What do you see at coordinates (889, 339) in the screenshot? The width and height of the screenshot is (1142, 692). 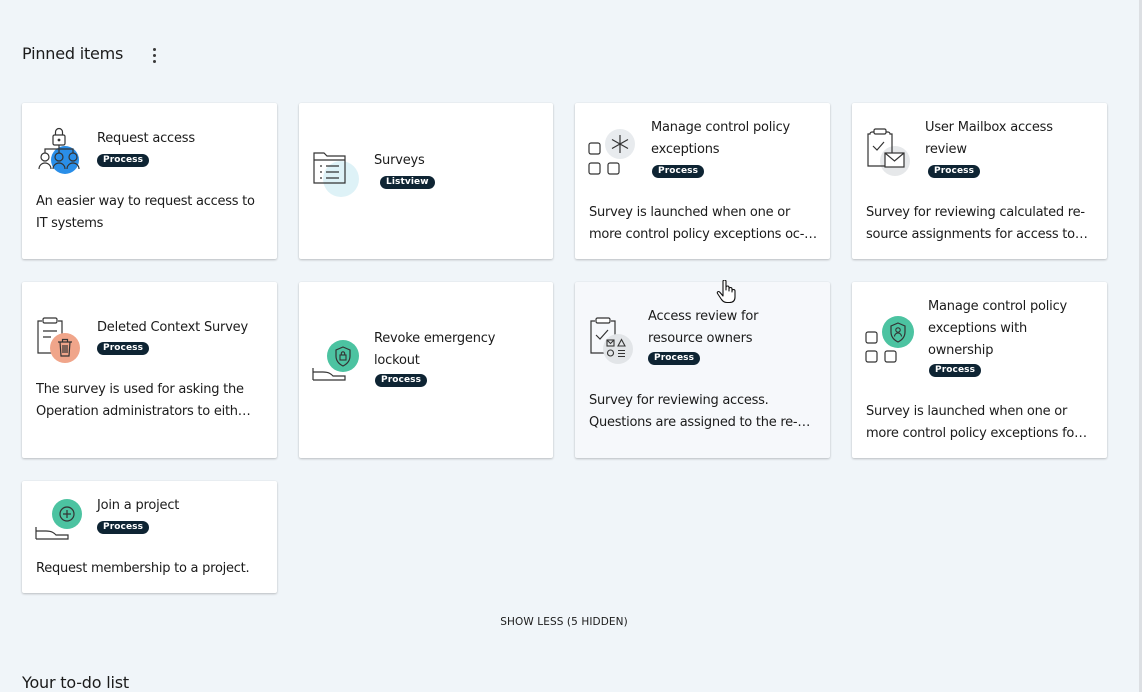 I see `ownership-policy-icon` at bounding box center [889, 339].